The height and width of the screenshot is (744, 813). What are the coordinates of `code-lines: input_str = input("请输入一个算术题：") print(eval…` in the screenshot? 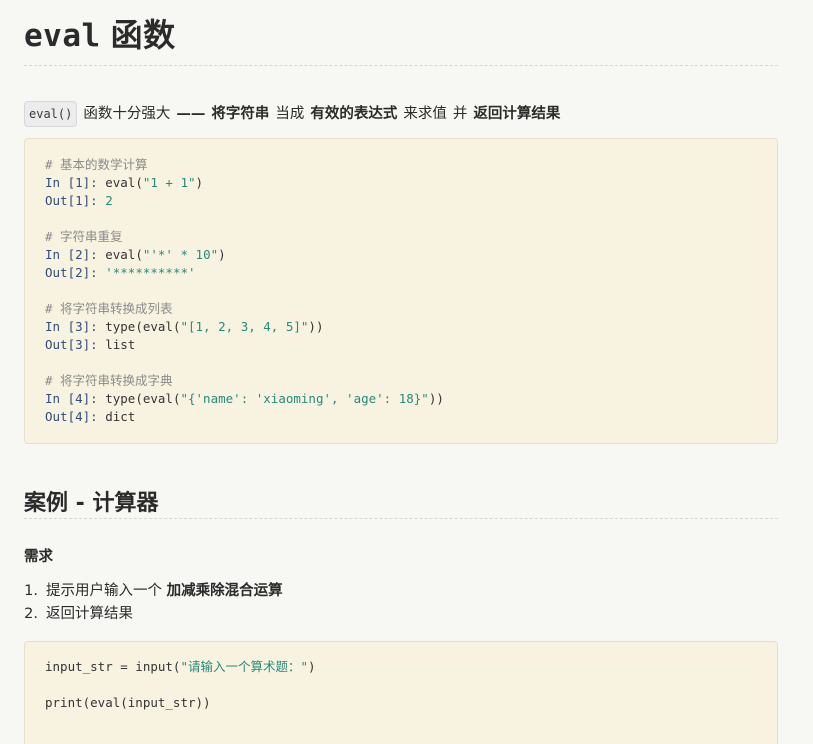 It's located at (180, 685).